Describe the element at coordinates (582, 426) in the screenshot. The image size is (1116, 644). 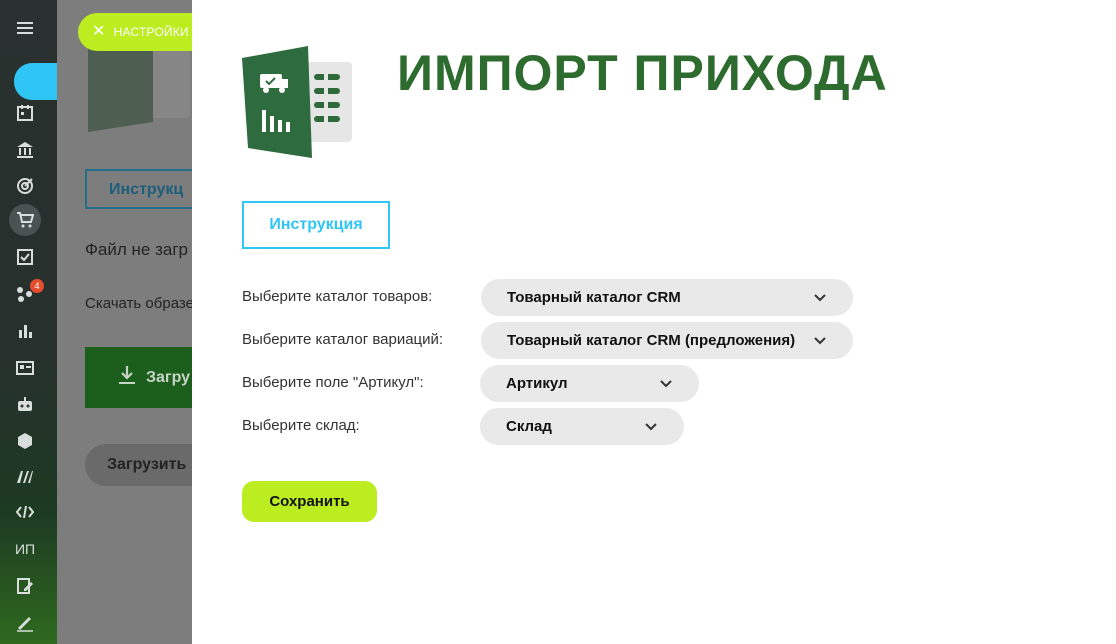
I see `warehouse-select: Склад` at that location.